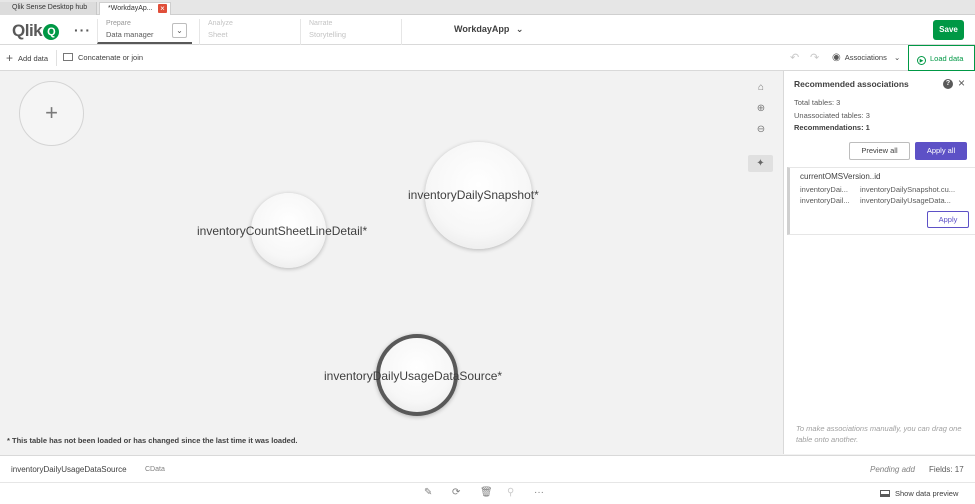 The image size is (975, 504). Describe the element at coordinates (840, 176) in the screenshot. I see `recommendation-field: currentOMSVersion..id` at that location.